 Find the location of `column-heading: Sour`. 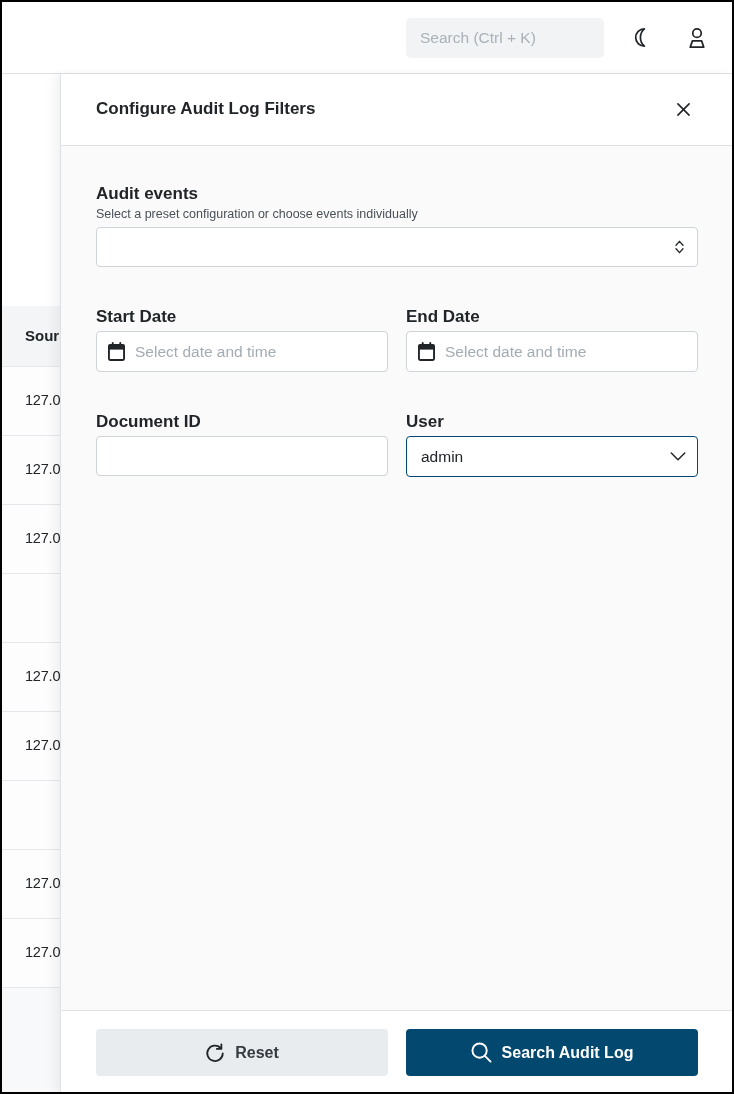

column-heading: Sour is located at coordinates (42, 335).